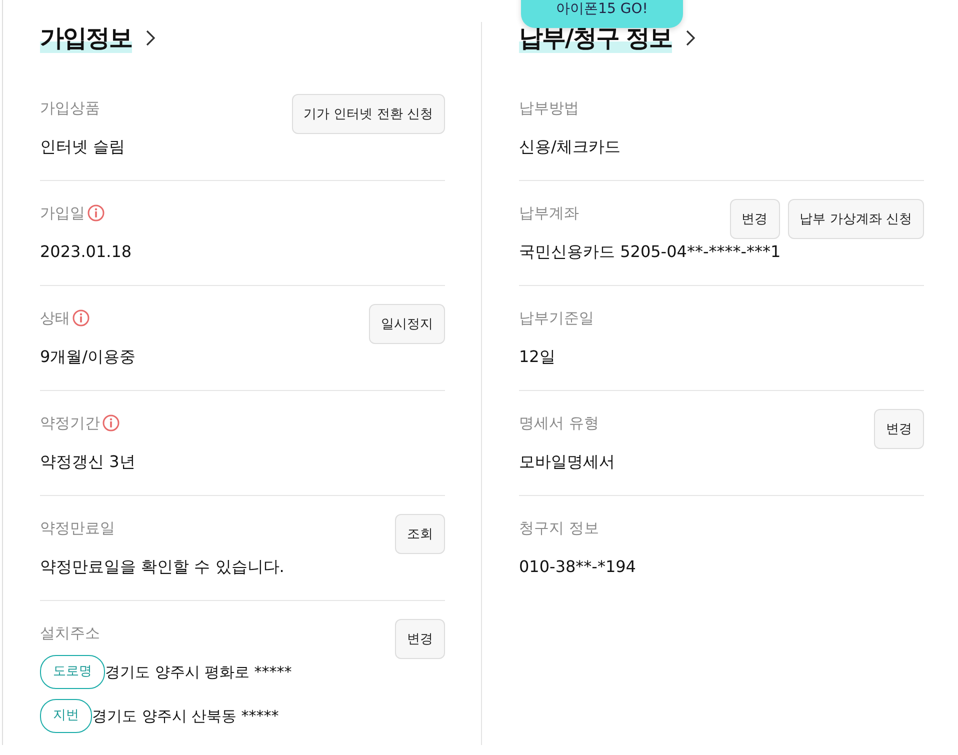 Image resolution: width=958 pixels, height=755 pixels. What do you see at coordinates (368, 114) in the screenshot?
I see `action-button: 기가 인터넷 전환 신청` at bounding box center [368, 114].